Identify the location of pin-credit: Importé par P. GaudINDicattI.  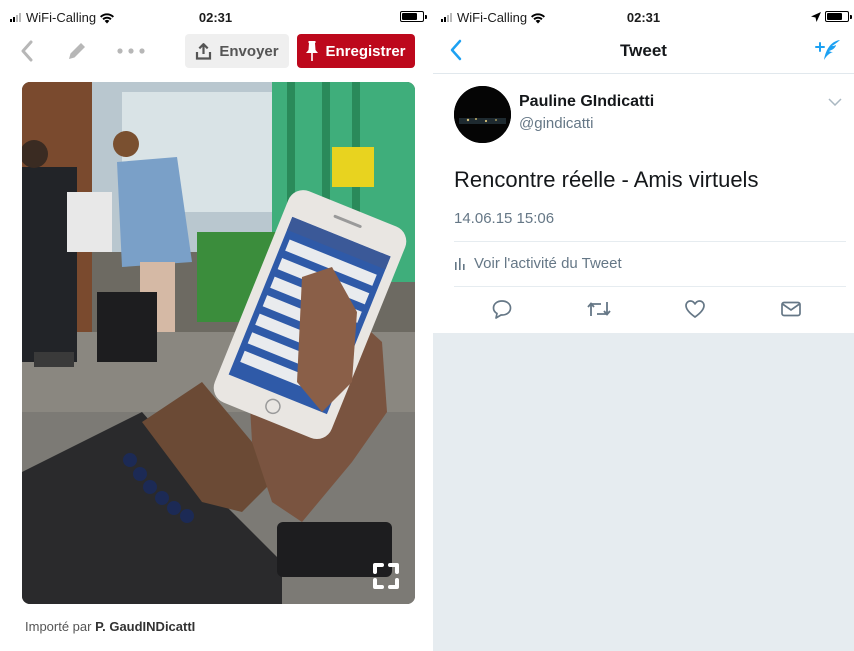
(110, 626).